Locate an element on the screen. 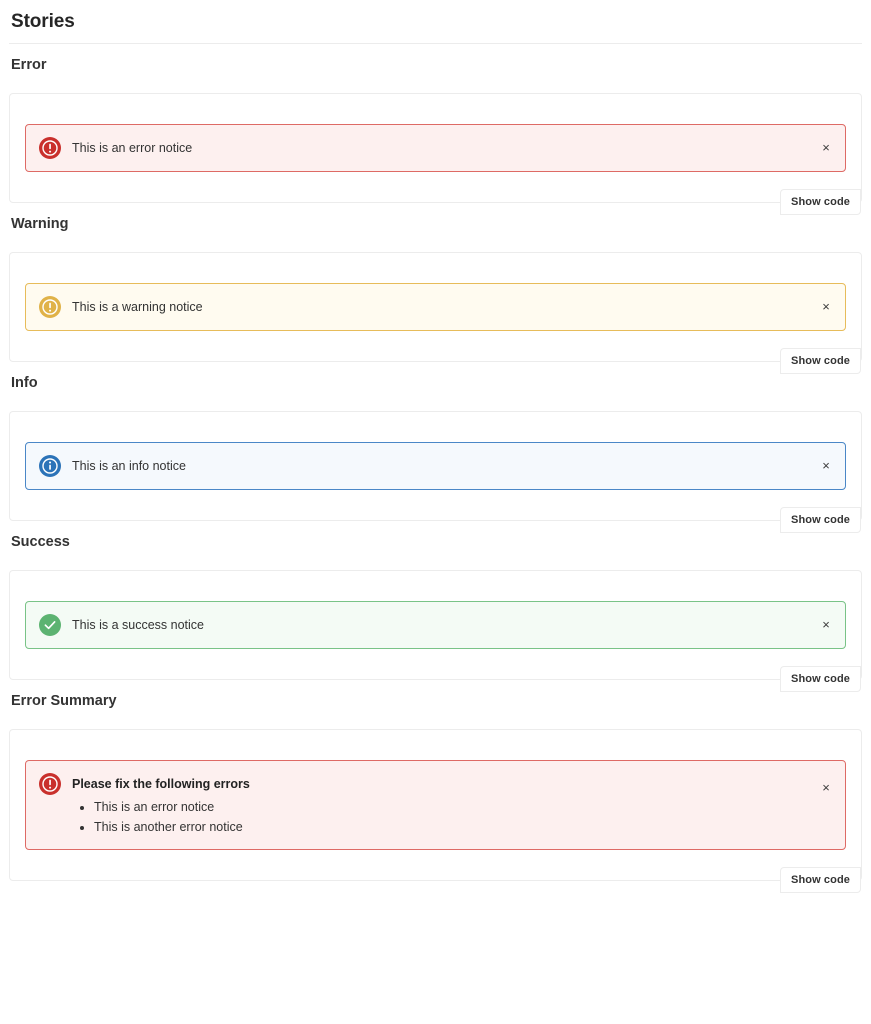 Image resolution: width=871 pixels, height=1024 pixels. notice-body: This is an info notice is located at coordinates (438, 465).